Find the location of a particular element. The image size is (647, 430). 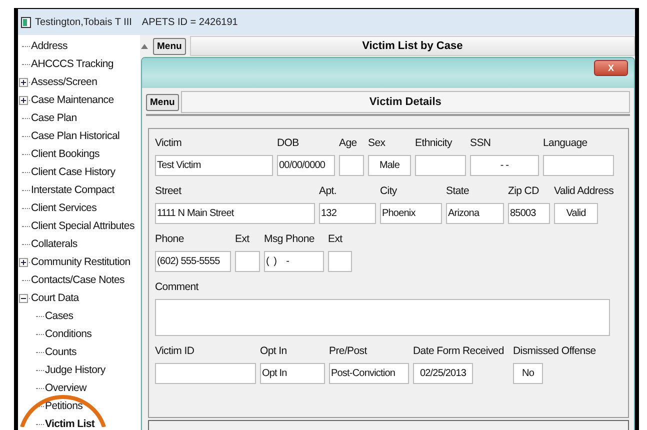

tree-item: Case Plan is located at coordinates (54, 118).